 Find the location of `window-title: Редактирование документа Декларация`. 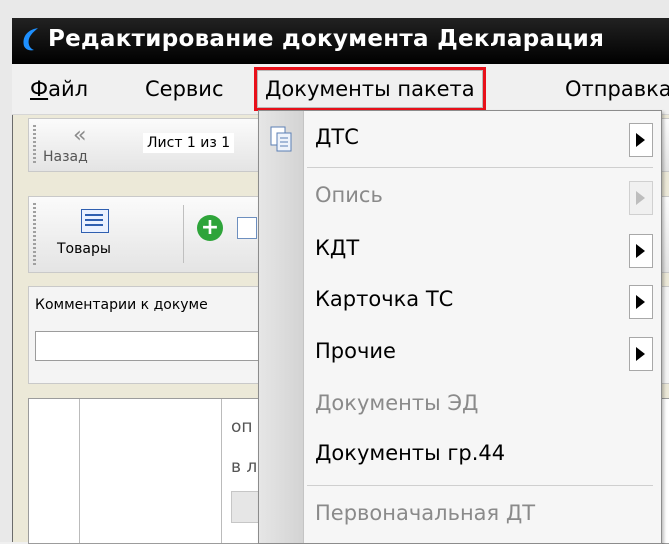

window-title: Редактирование документа Декларация is located at coordinates (326, 39).